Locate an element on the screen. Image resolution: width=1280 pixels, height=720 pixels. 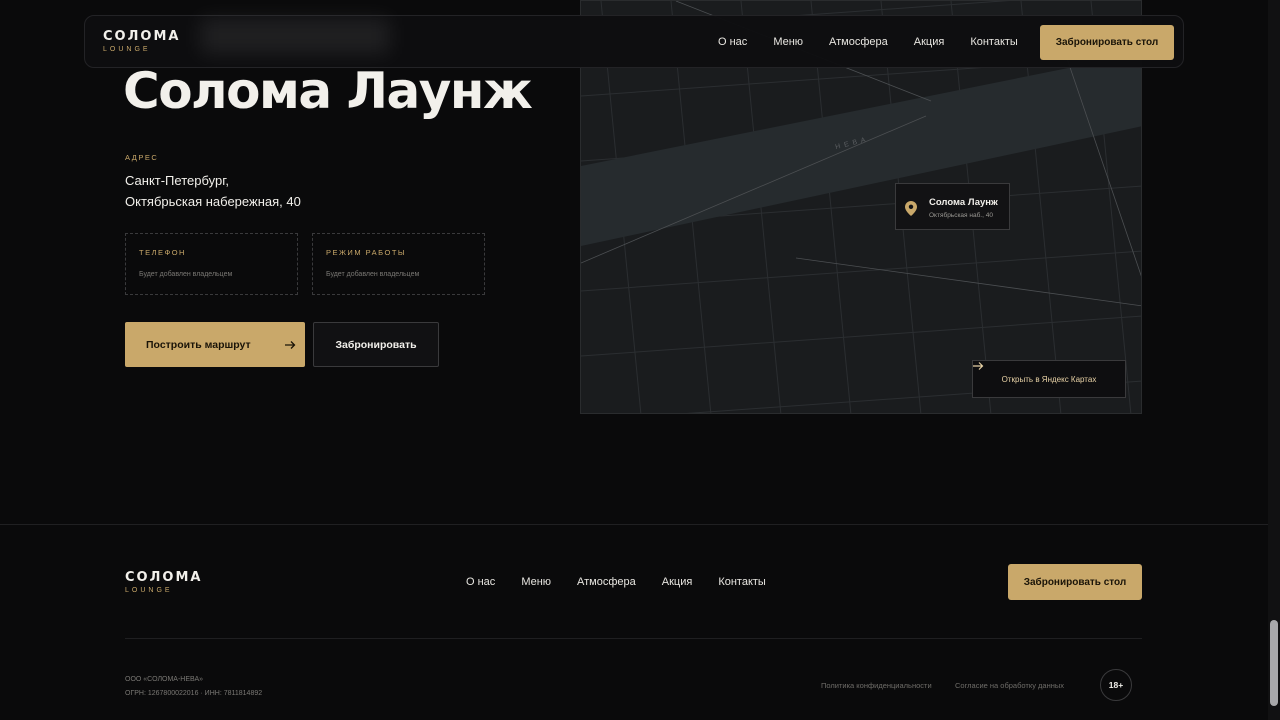
nav-item-about: О нас is located at coordinates (732, 42).